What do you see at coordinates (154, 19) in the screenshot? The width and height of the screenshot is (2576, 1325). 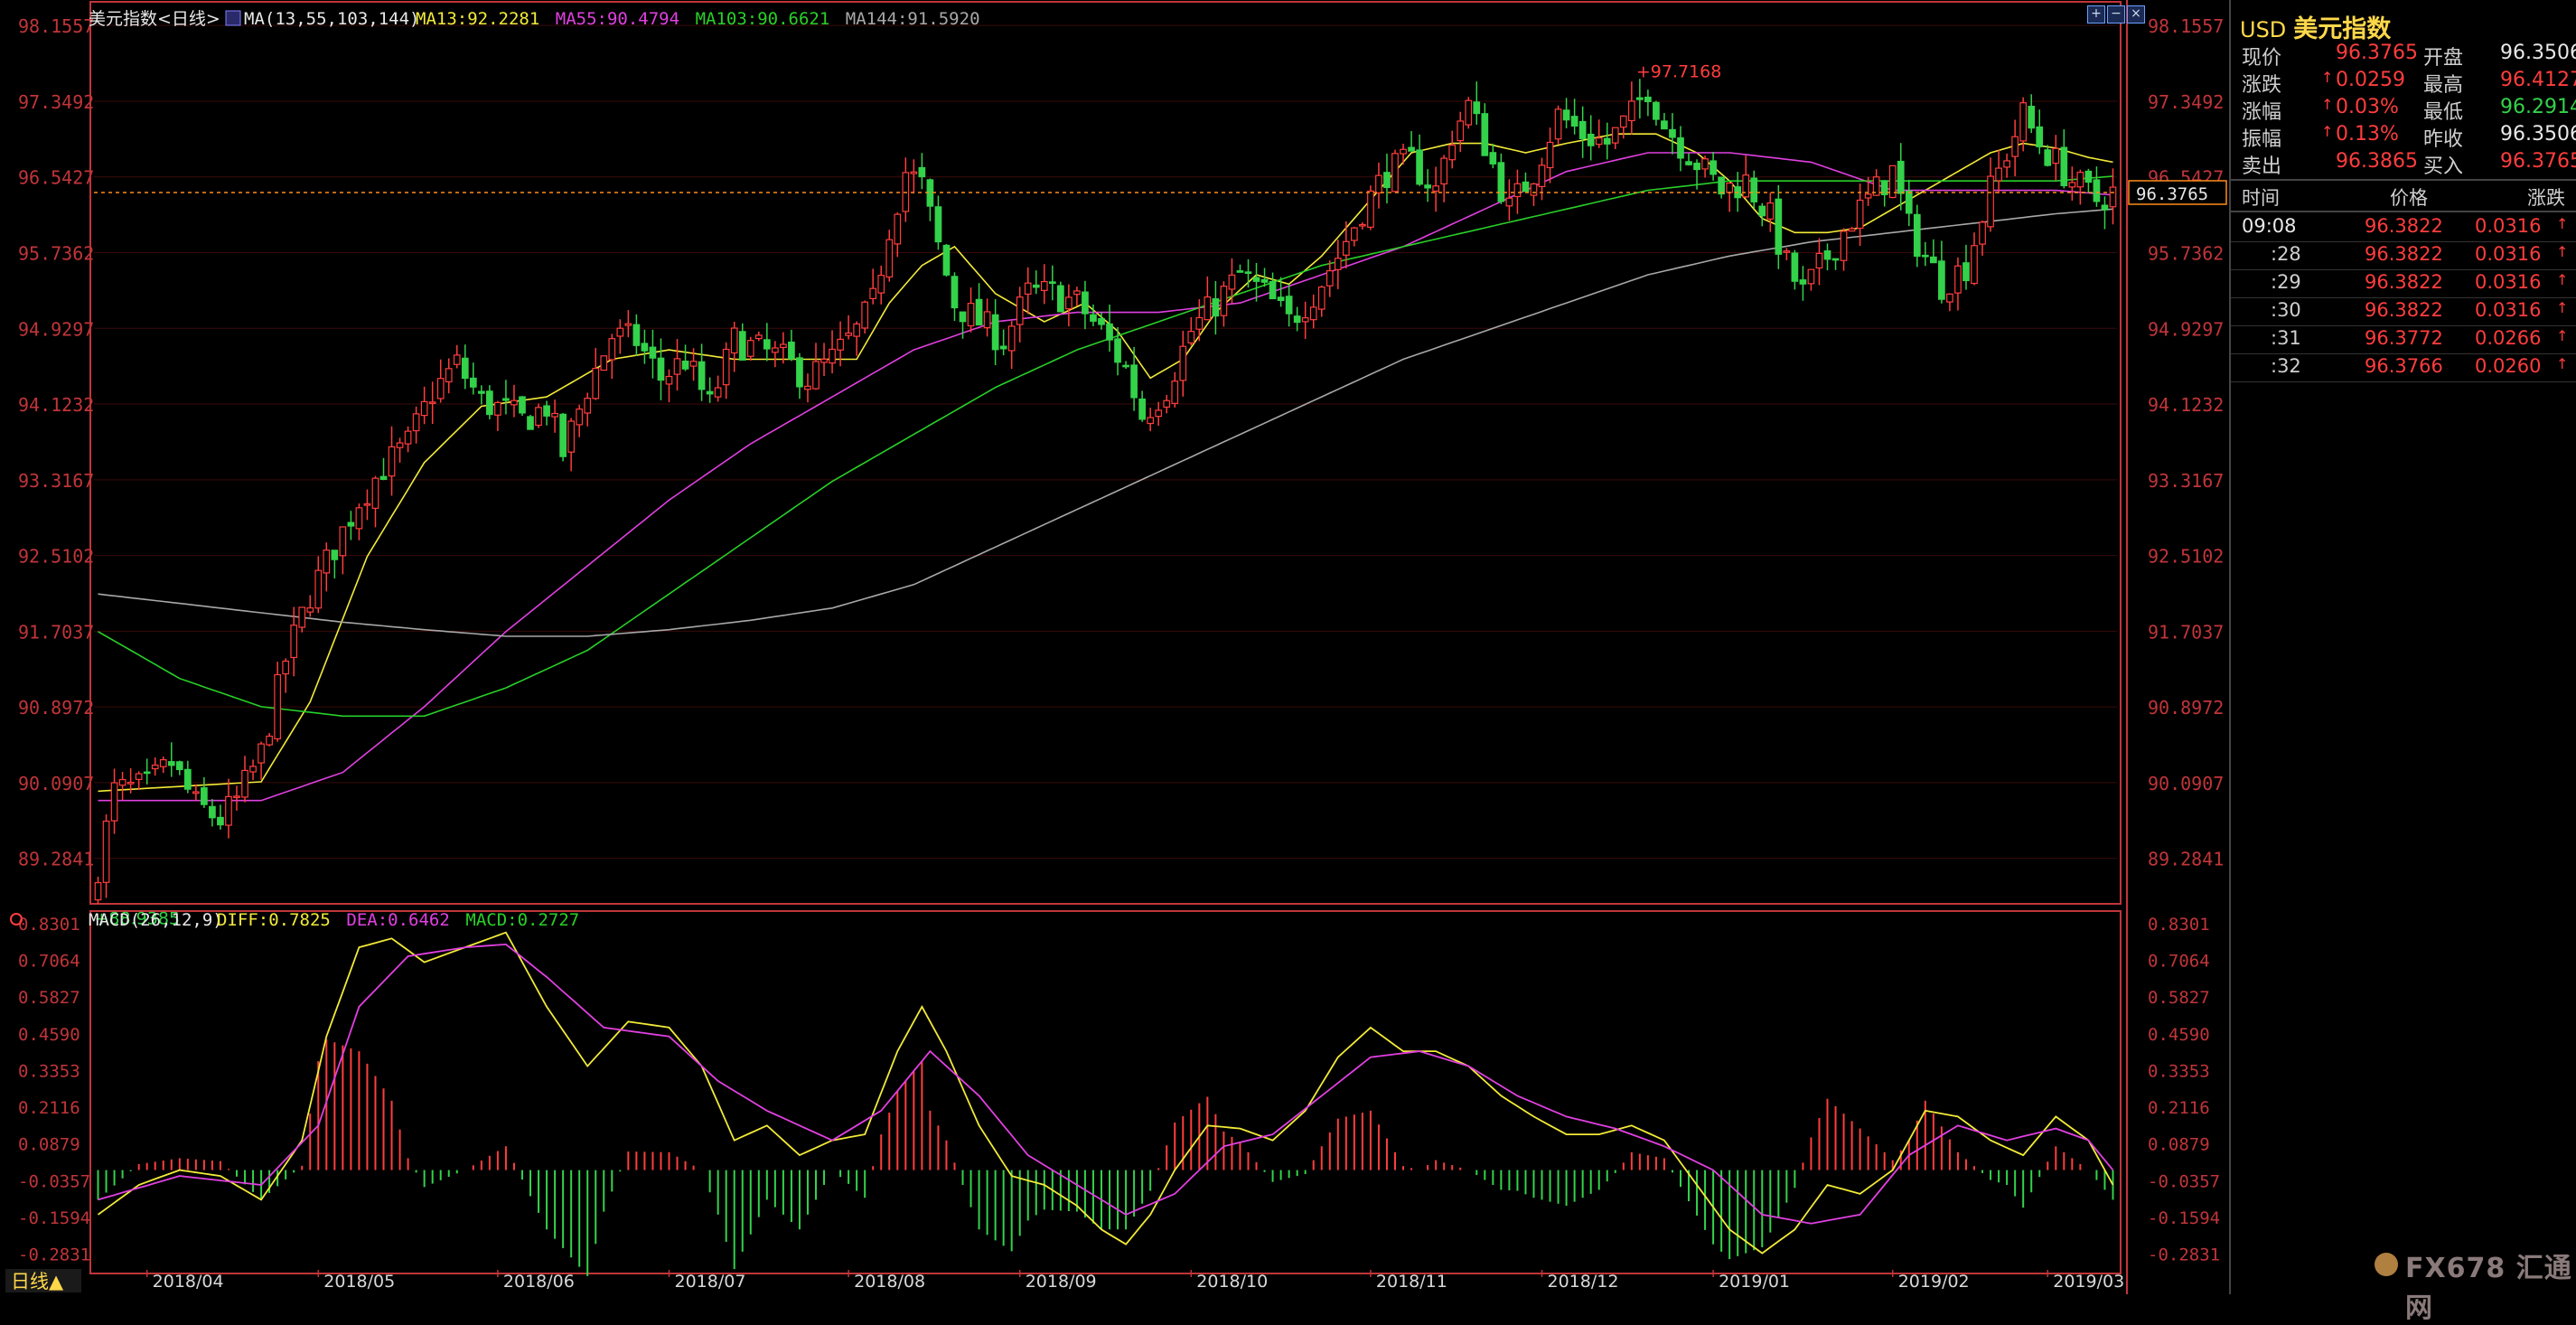 I see `chart-title: 美元指数<日线>` at bounding box center [154, 19].